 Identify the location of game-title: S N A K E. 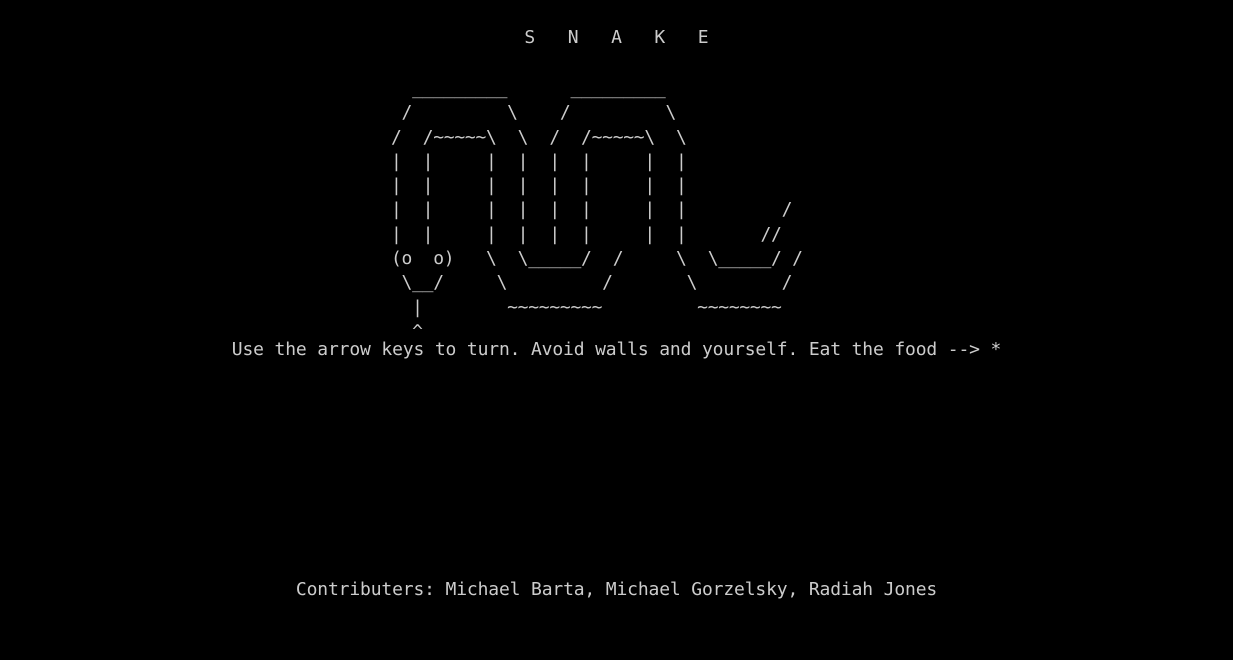
(616, 37).